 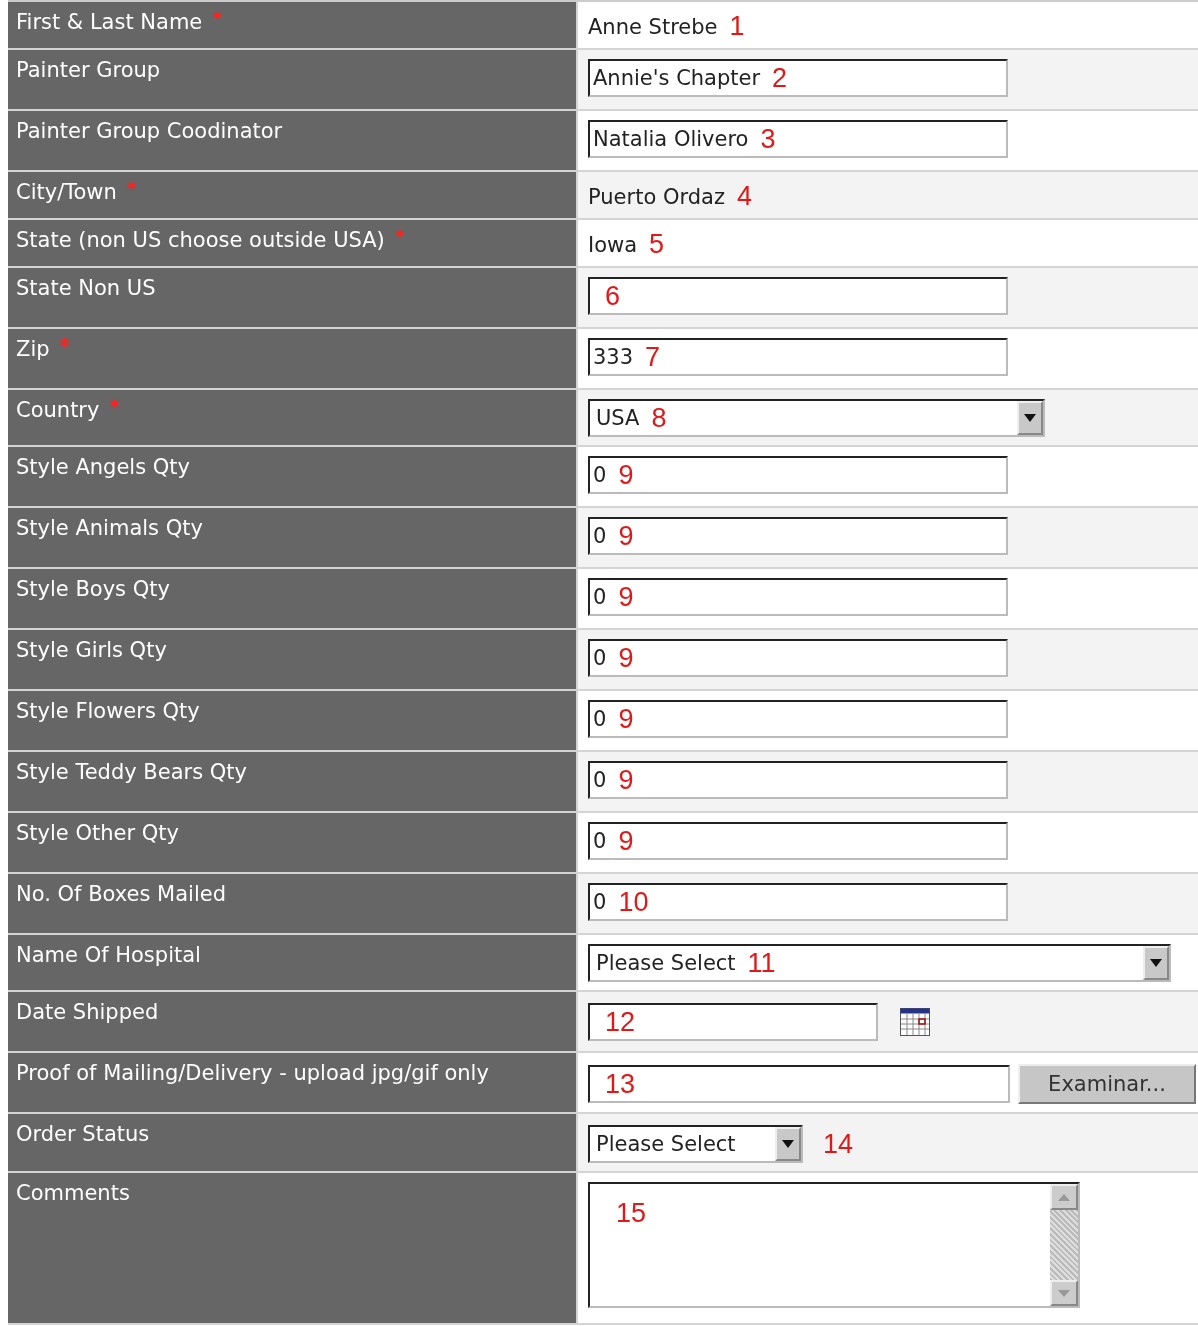 What do you see at coordinates (1064, 1245) in the screenshot?
I see `scrollbar` at bounding box center [1064, 1245].